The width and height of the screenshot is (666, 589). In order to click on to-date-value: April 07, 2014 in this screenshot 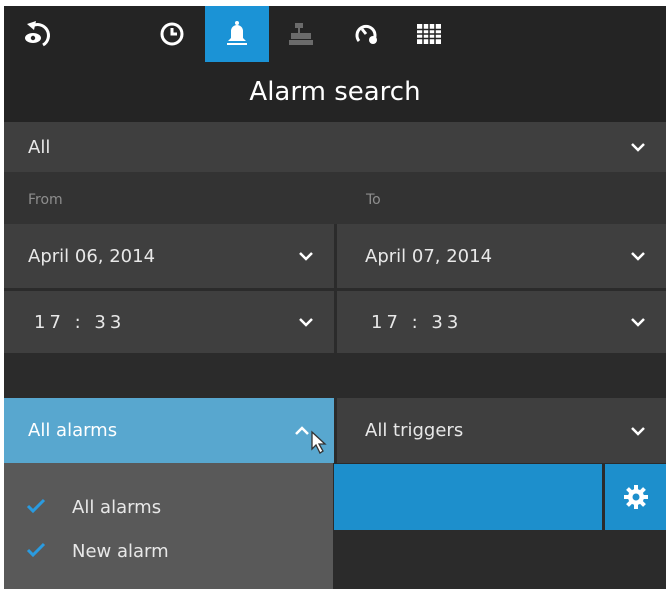, I will do `click(429, 256)`.